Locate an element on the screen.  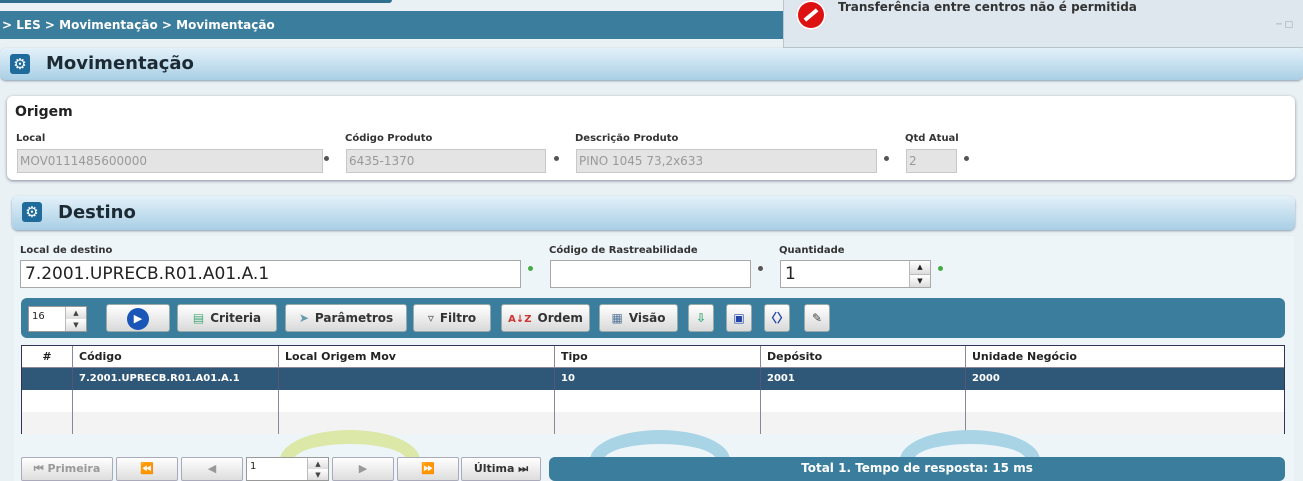
filter-icon: ▿ is located at coordinates (430, 318).